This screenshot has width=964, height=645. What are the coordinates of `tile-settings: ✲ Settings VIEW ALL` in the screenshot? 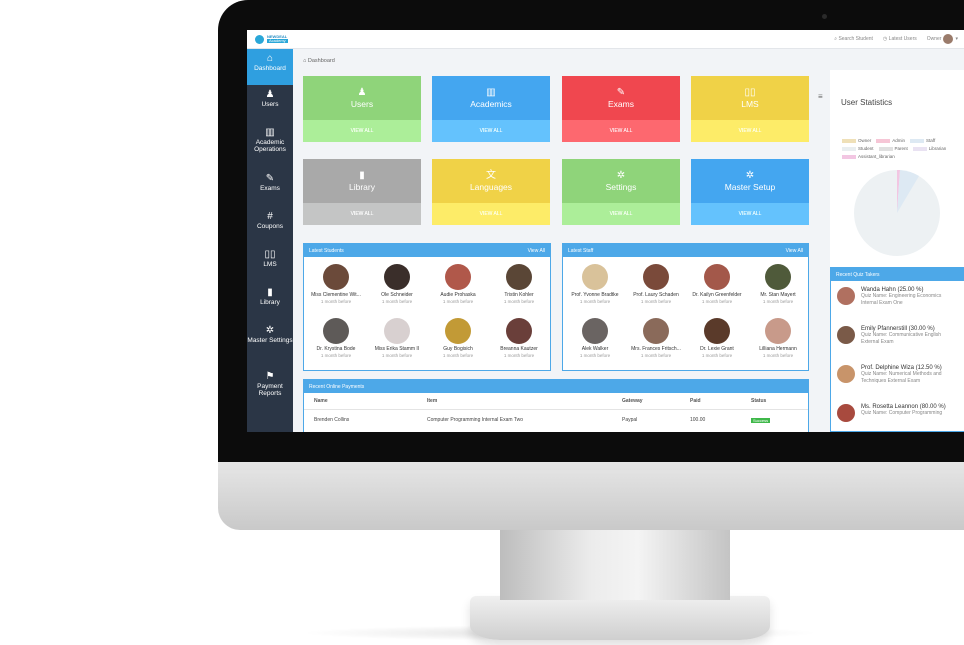 It's located at (621, 192).